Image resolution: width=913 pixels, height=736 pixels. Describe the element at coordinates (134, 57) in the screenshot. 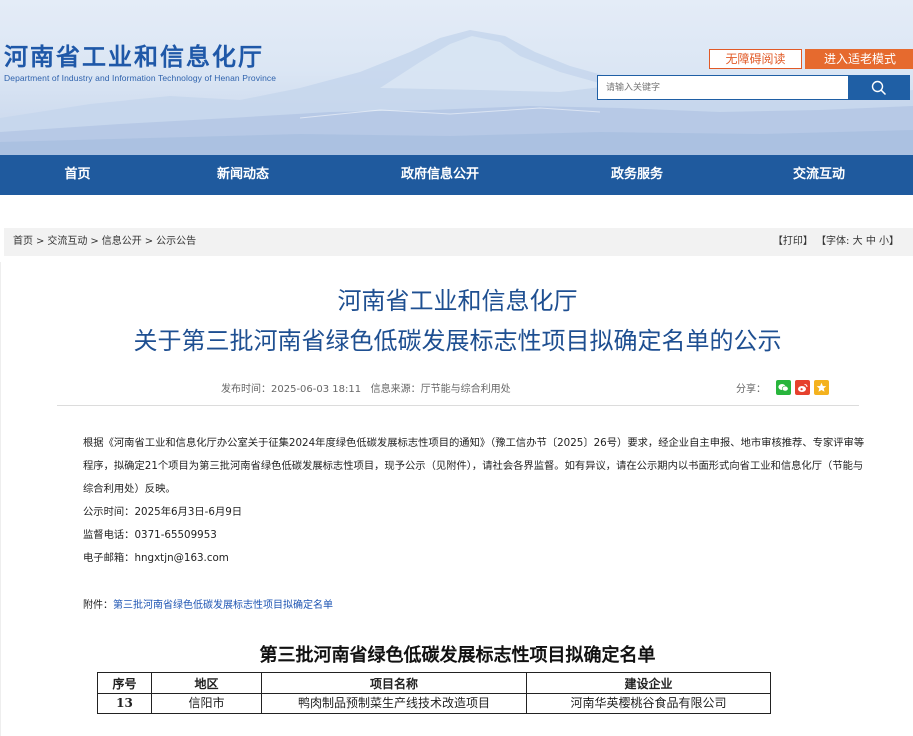

I see `site-title: 河南省工业和信息化厅` at that location.